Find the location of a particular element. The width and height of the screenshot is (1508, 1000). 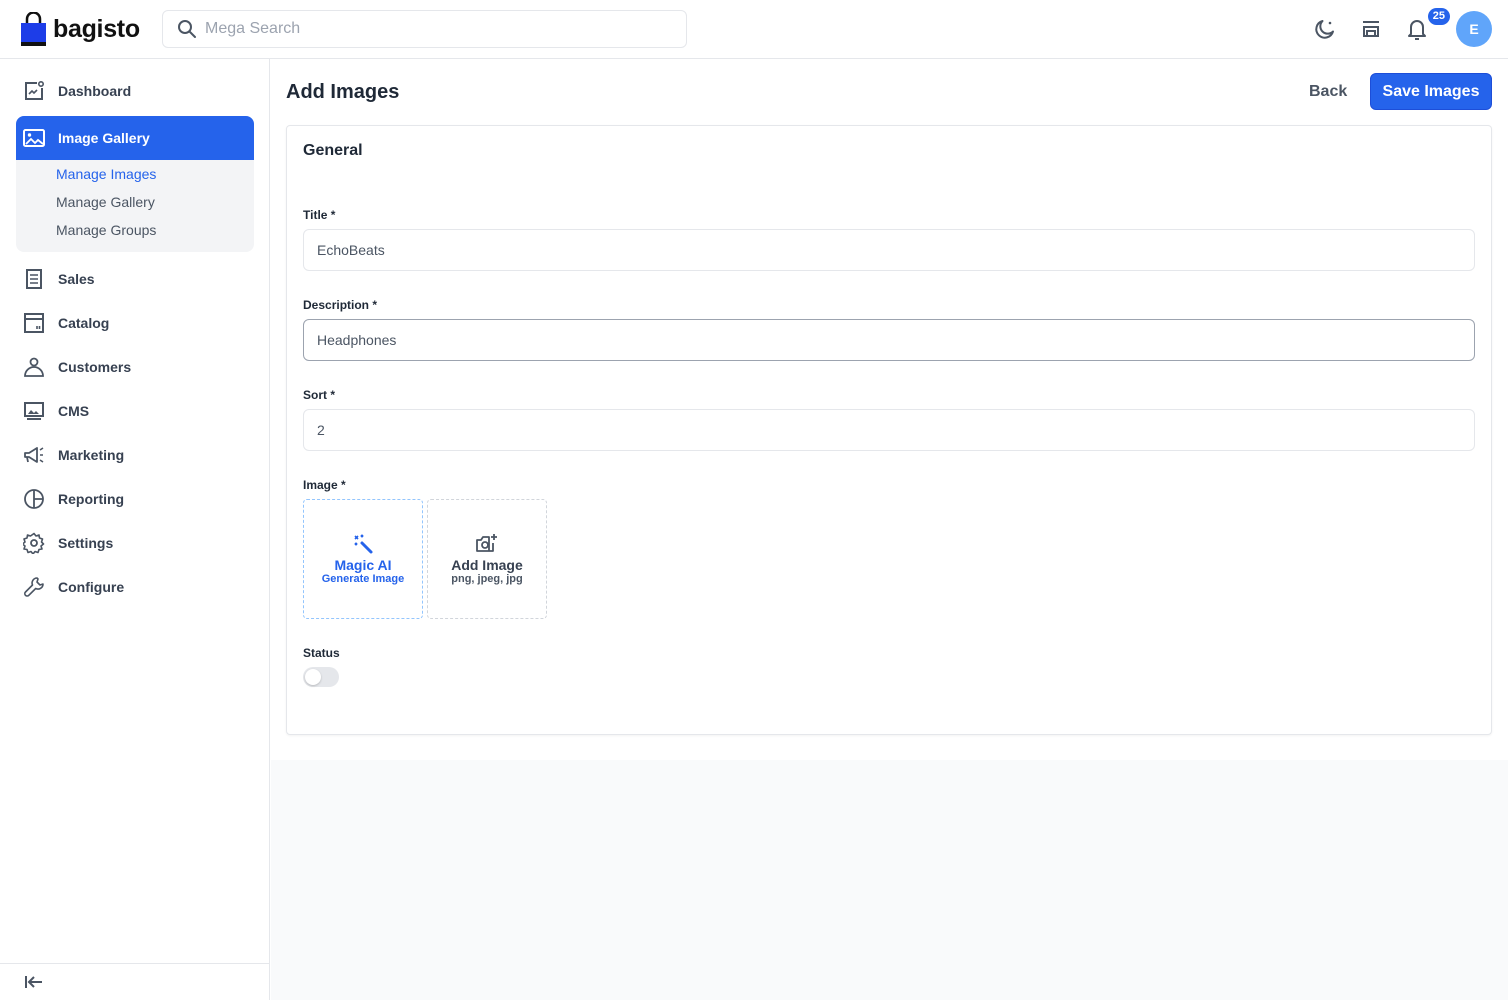

bell-icon is located at coordinates (1417, 30).